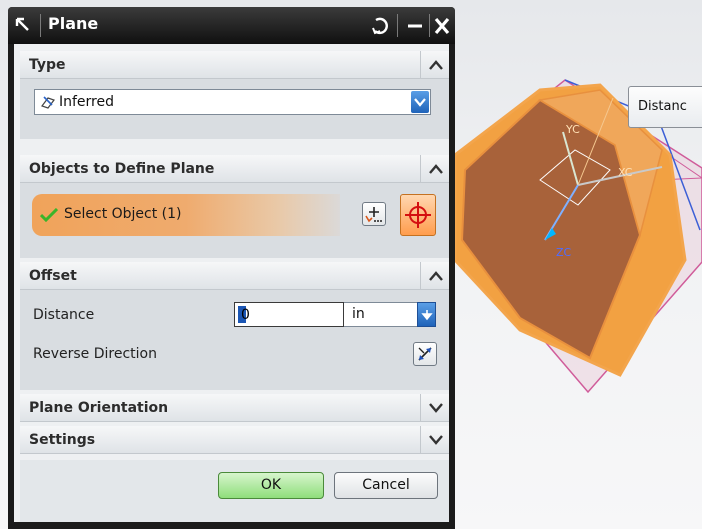 This screenshot has width=702, height=529. What do you see at coordinates (625, 172) in the screenshot?
I see `axis-label-xc: XC` at bounding box center [625, 172].